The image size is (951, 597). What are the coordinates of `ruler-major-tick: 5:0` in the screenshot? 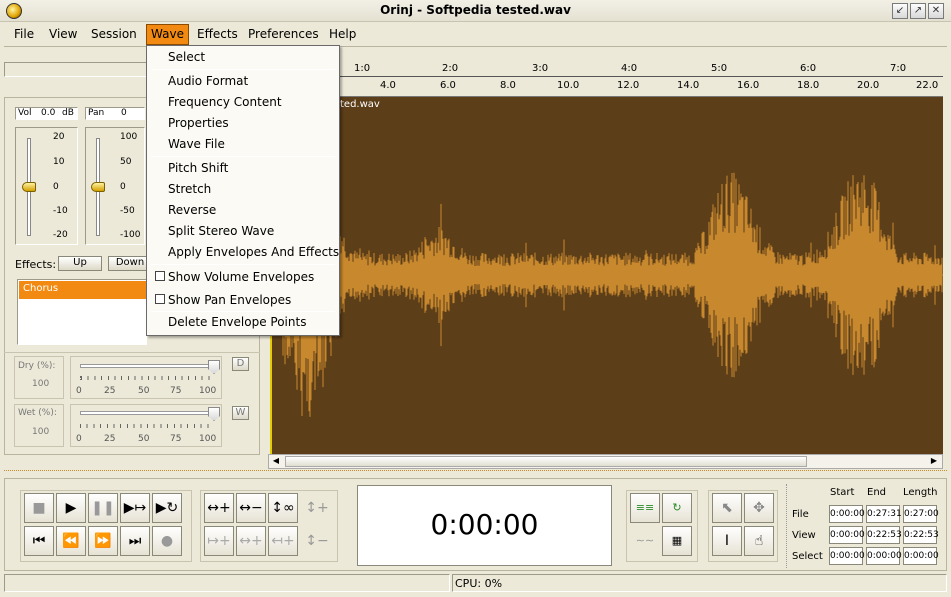 It's located at (719, 68).